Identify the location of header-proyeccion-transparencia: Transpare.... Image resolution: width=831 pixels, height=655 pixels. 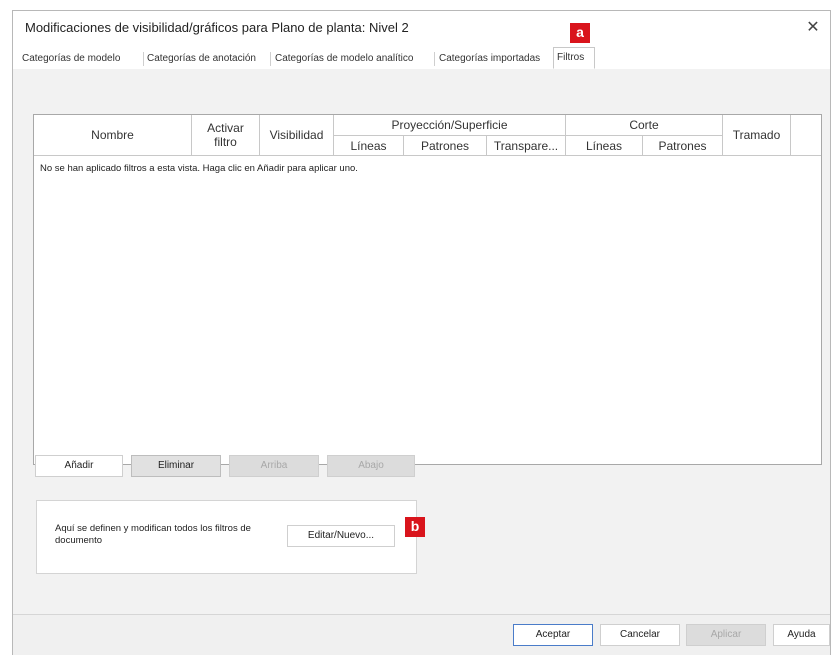
(526, 146).